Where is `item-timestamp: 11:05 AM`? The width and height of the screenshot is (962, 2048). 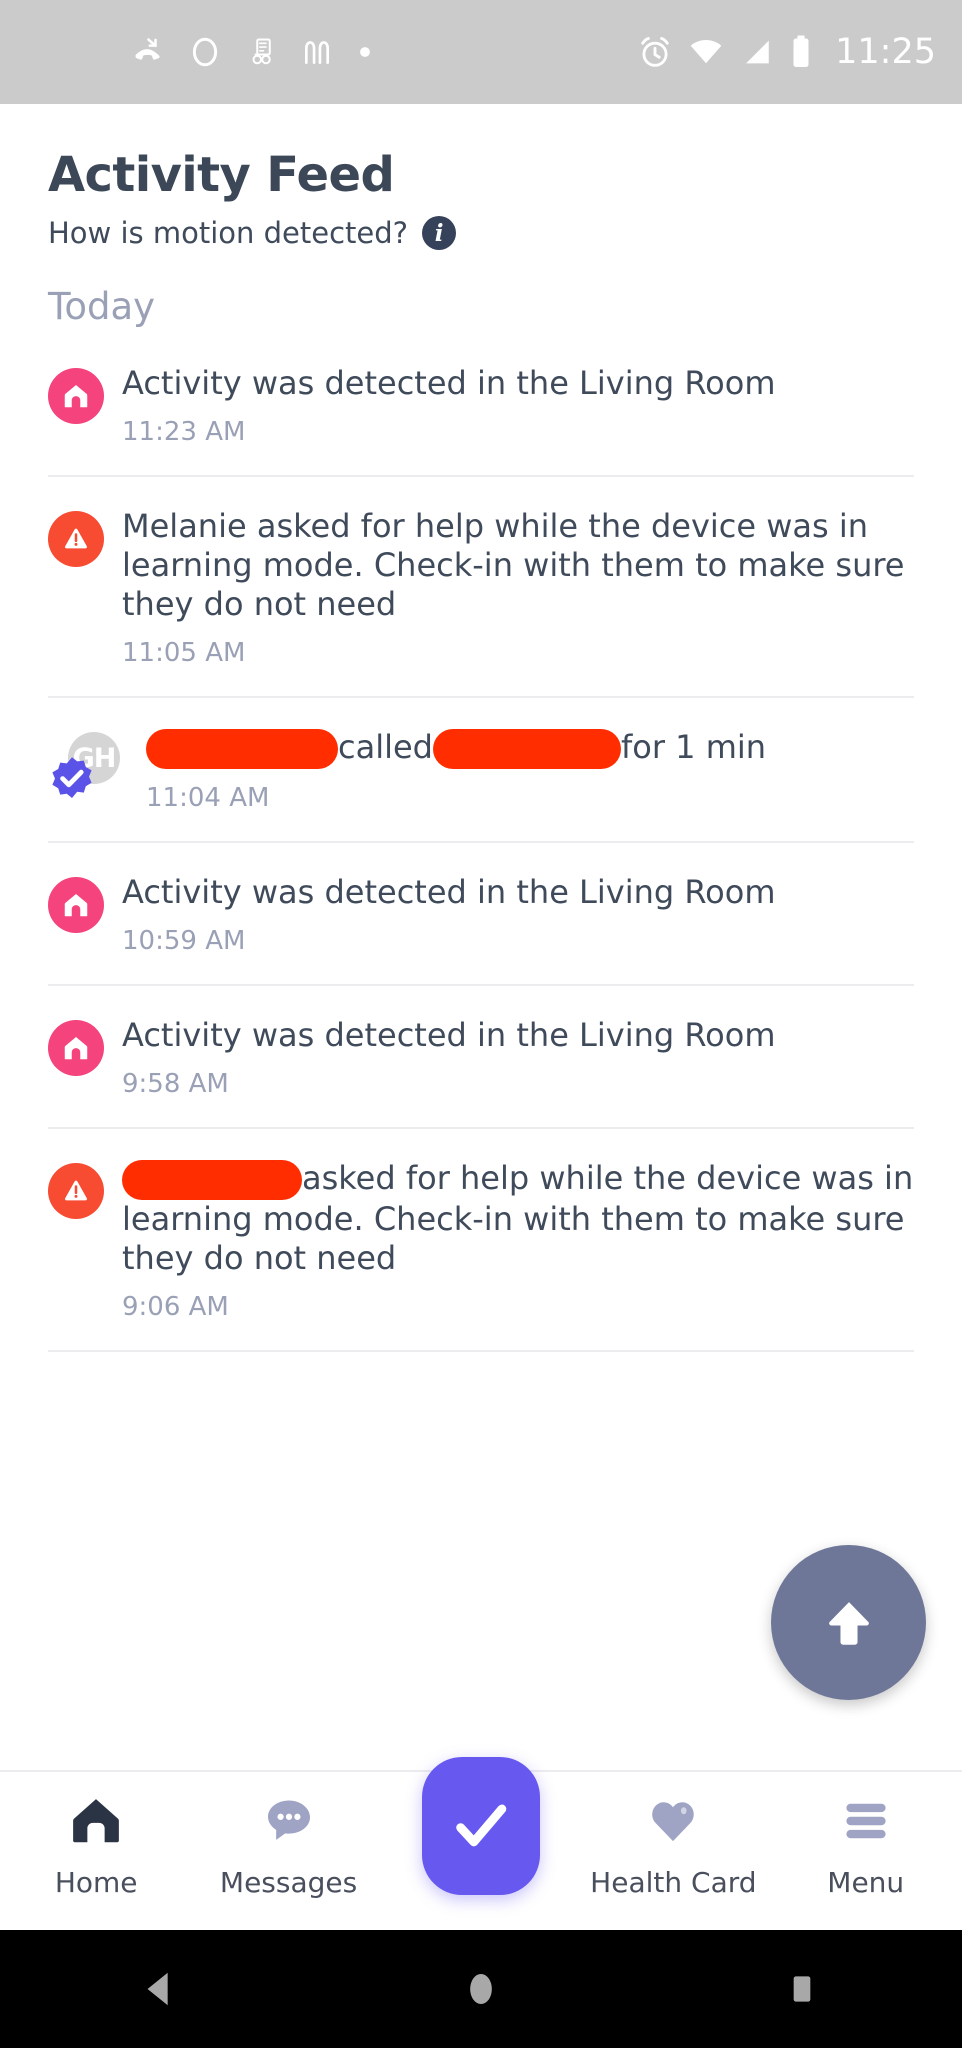
item-timestamp: 11:05 AM is located at coordinates (184, 653).